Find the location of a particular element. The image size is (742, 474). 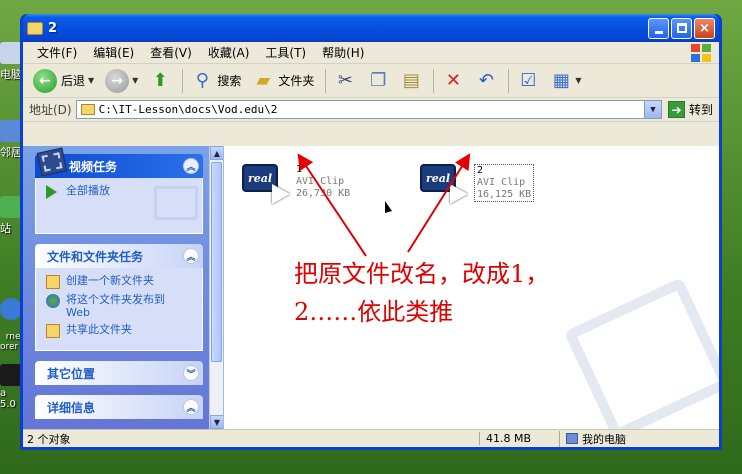

scroll-up-icon: ▲ is located at coordinates (216, 153).